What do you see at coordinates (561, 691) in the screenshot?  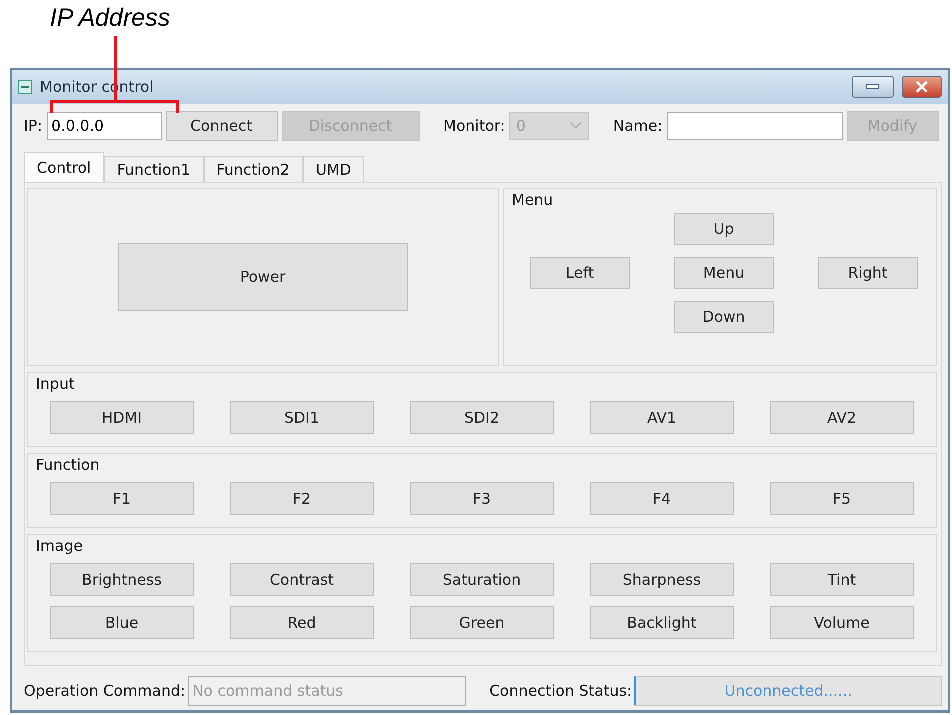 I see `field-label: Connection Status:` at bounding box center [561, 691].